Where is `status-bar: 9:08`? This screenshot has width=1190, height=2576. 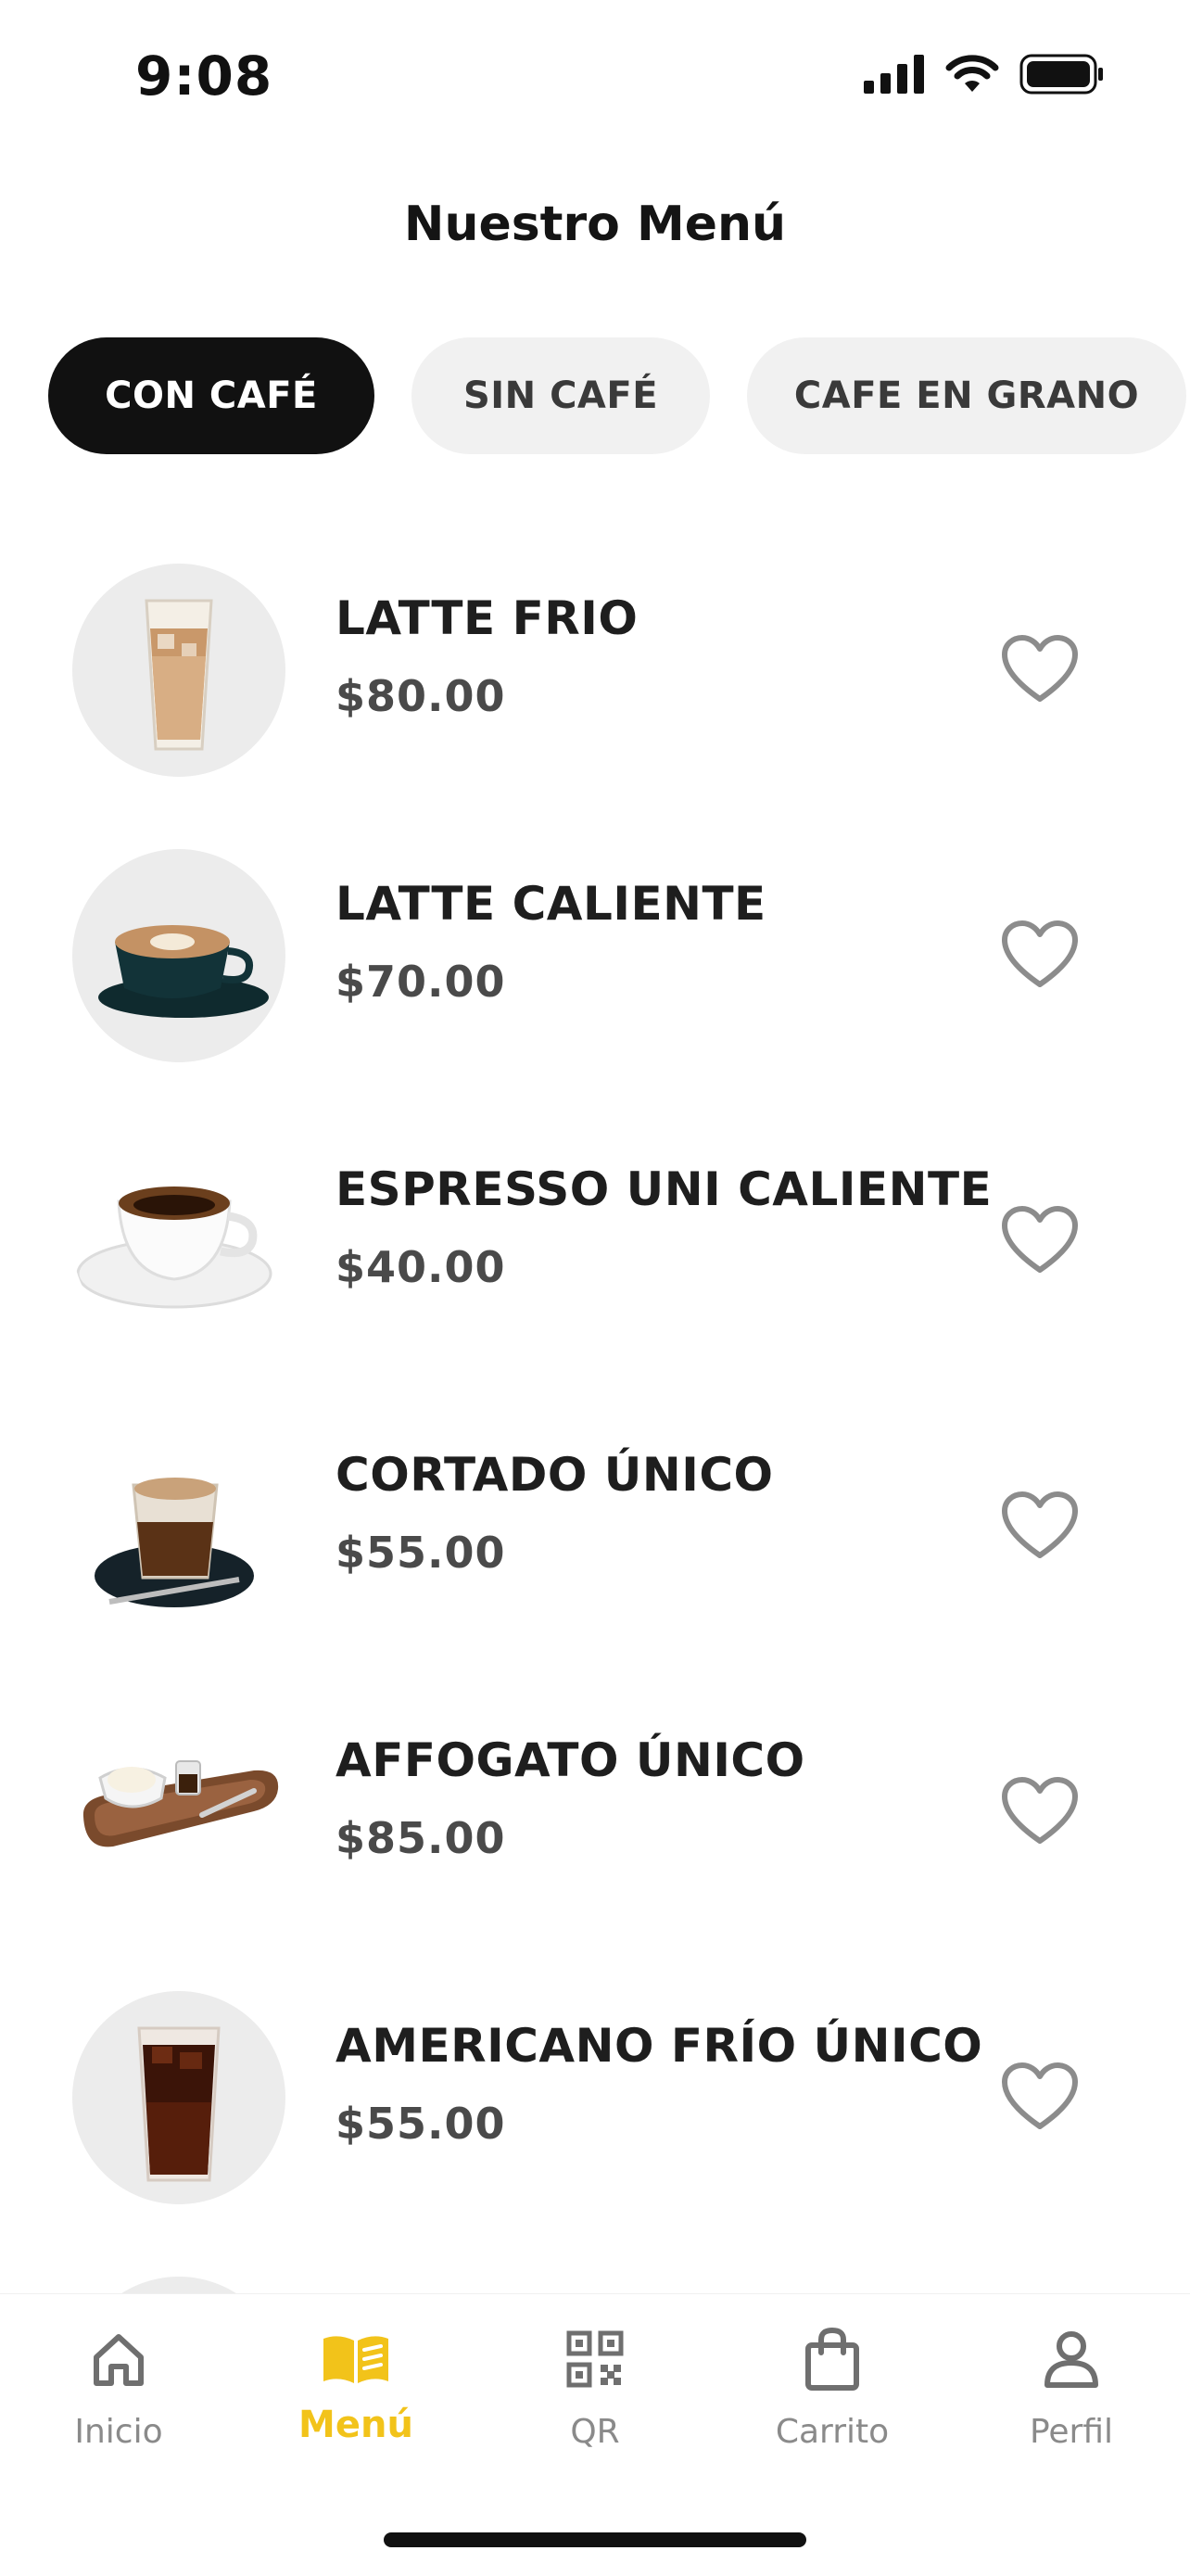 status-bar: 9:08 is located at coordinates (595, 79).